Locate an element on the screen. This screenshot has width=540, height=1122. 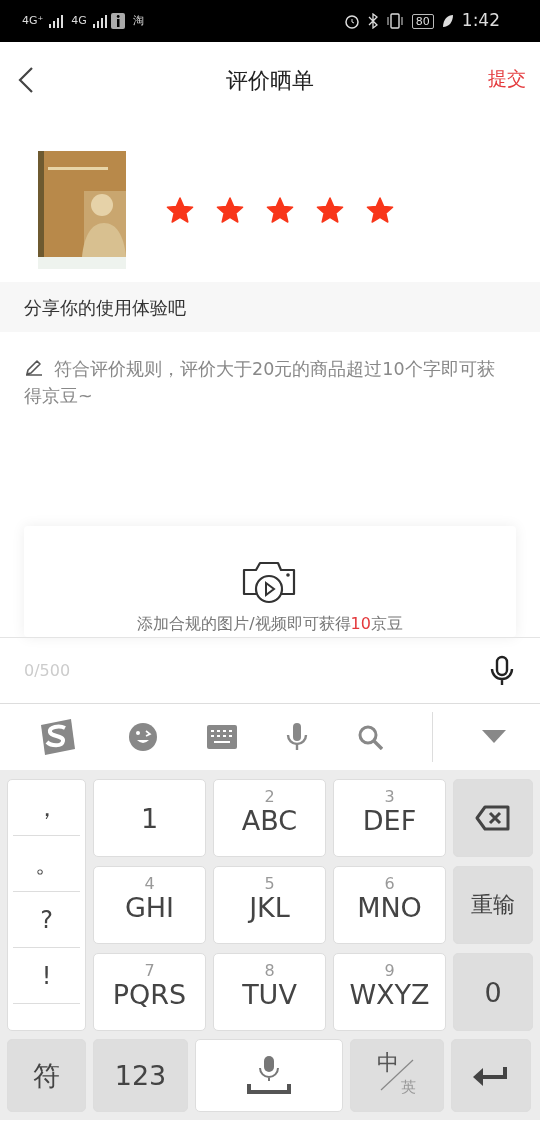
backspace-icon is located at coordinates (493, 818).